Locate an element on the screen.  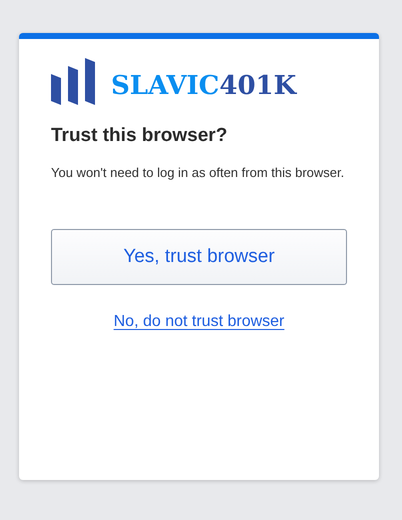
trust-button: Yes, trust browser is located at coordinates (199, 257).